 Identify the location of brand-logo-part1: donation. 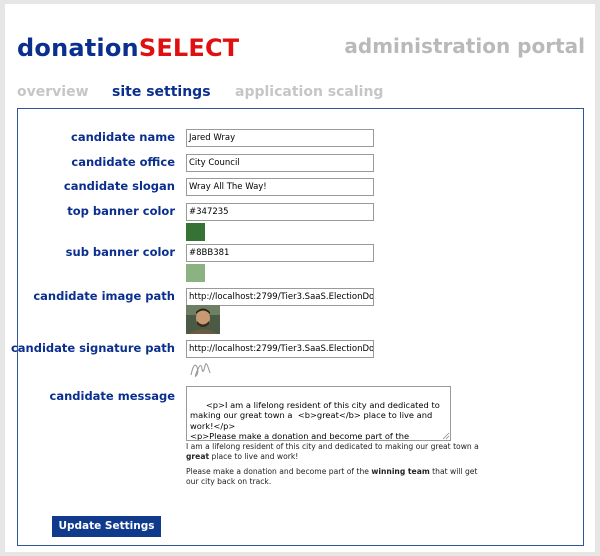
(78, 48).